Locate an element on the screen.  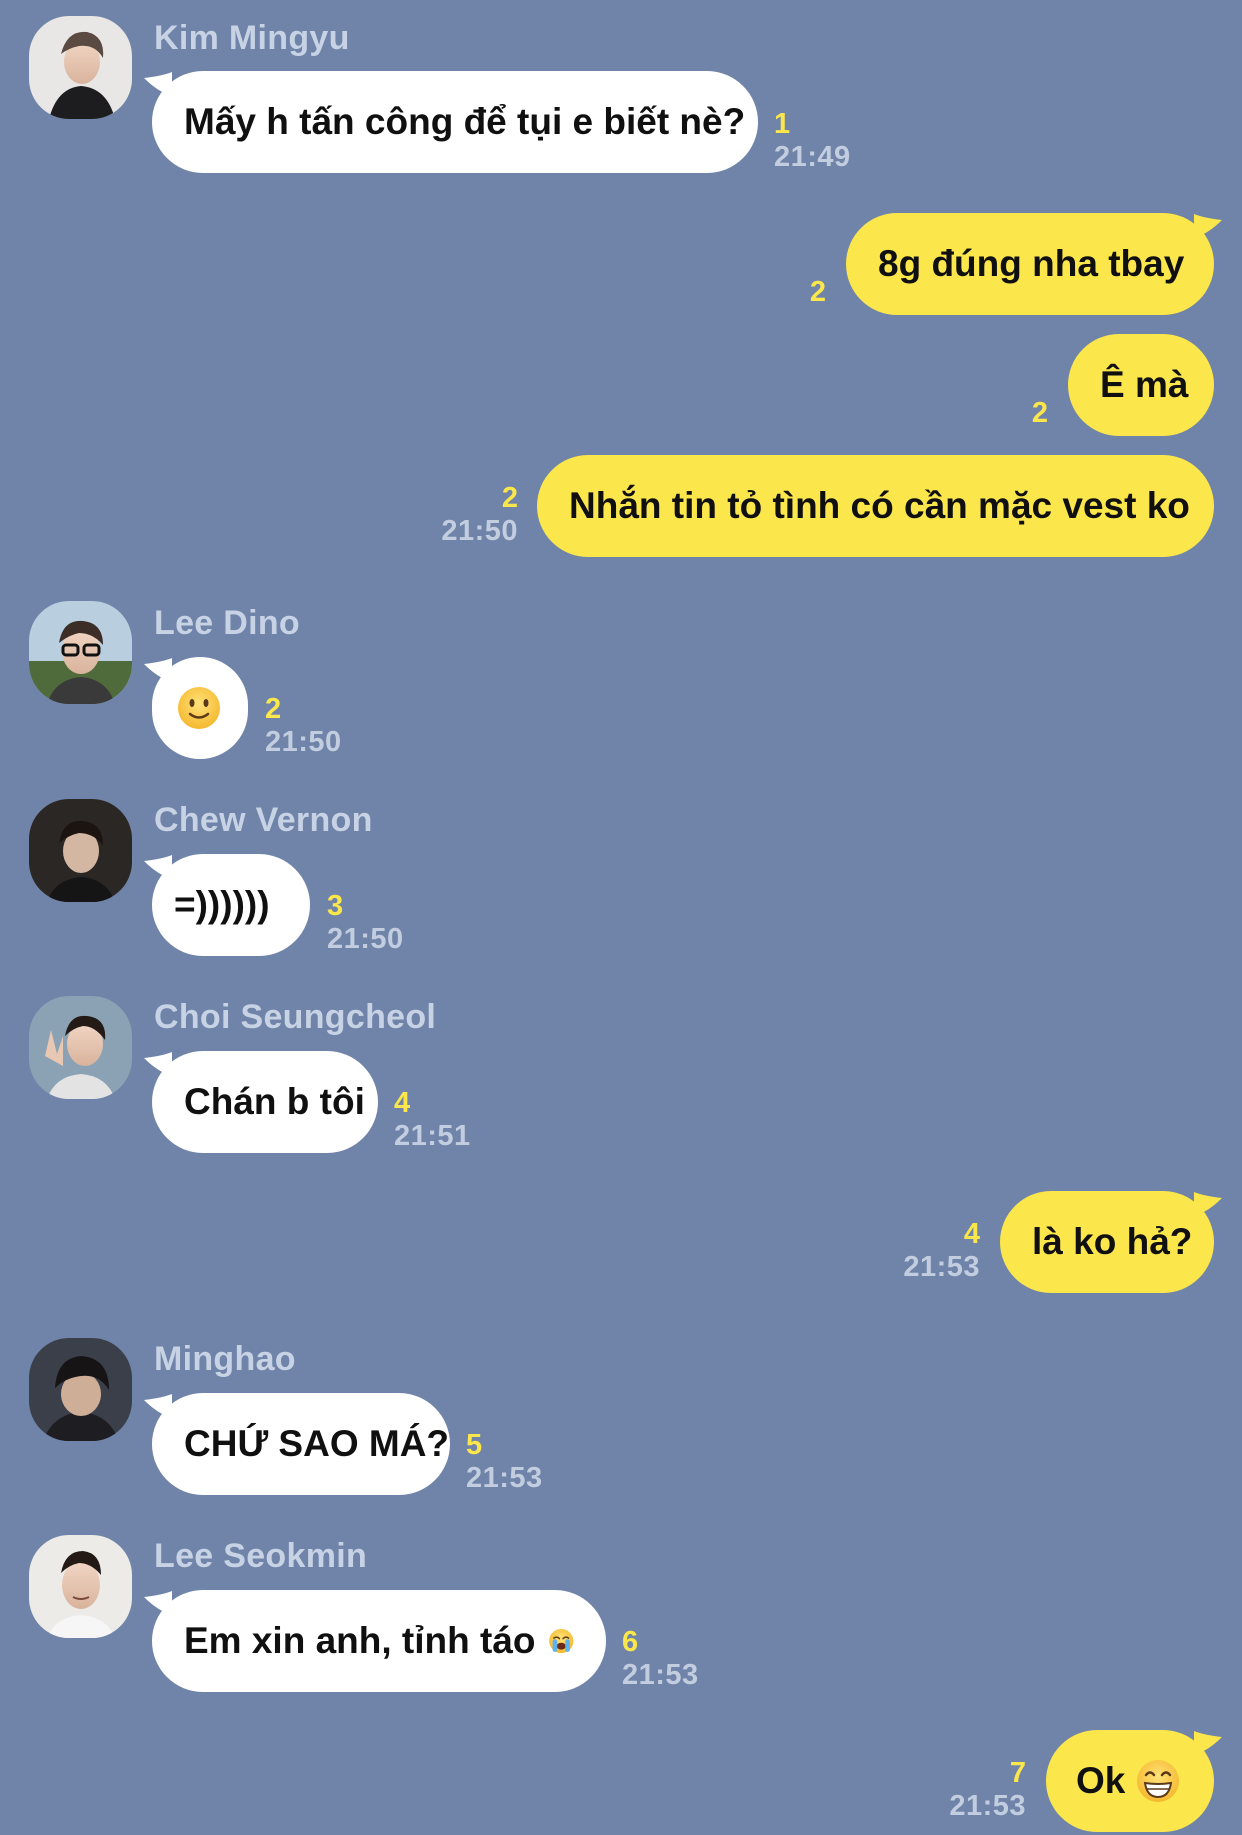
message-bubble: Em xin anh, tỉnh táo is located at coordinates (379, 1641).